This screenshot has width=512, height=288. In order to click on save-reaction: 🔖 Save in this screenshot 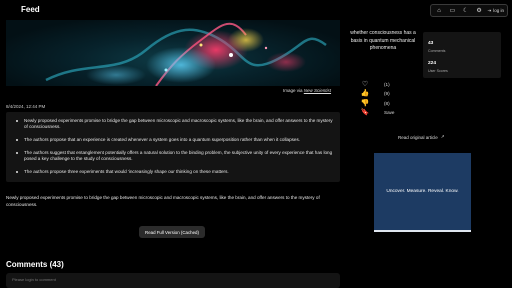, I will do `click(390, 112)`.